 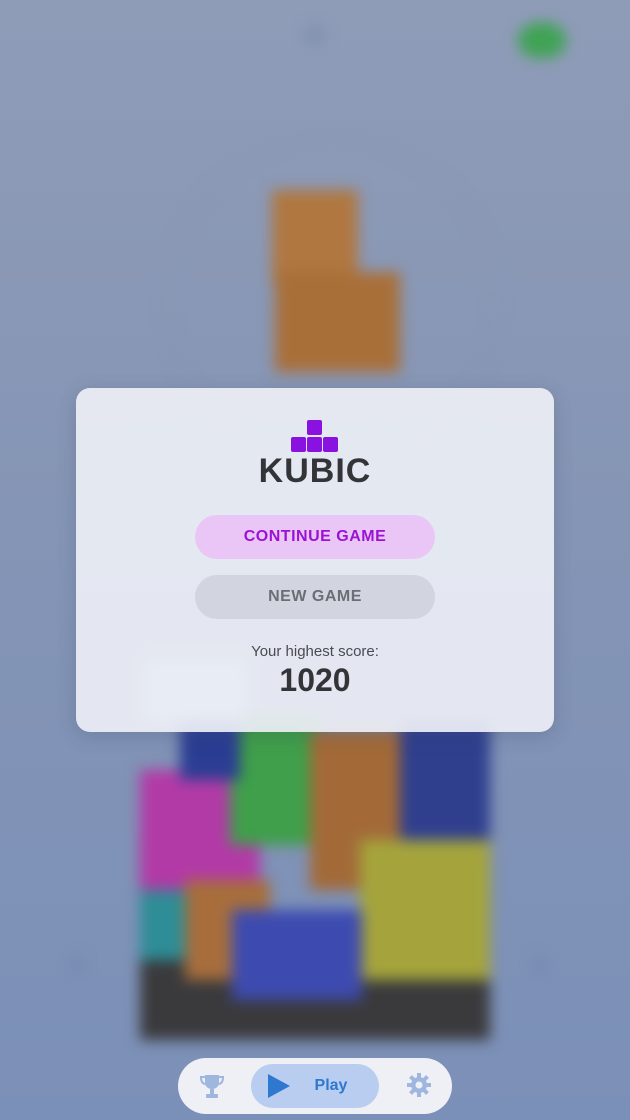 What do you see at coordinates (78, 963) in the screenshot?
I see `rotate-left-icon: ‹` at bounding box center [78, 963].